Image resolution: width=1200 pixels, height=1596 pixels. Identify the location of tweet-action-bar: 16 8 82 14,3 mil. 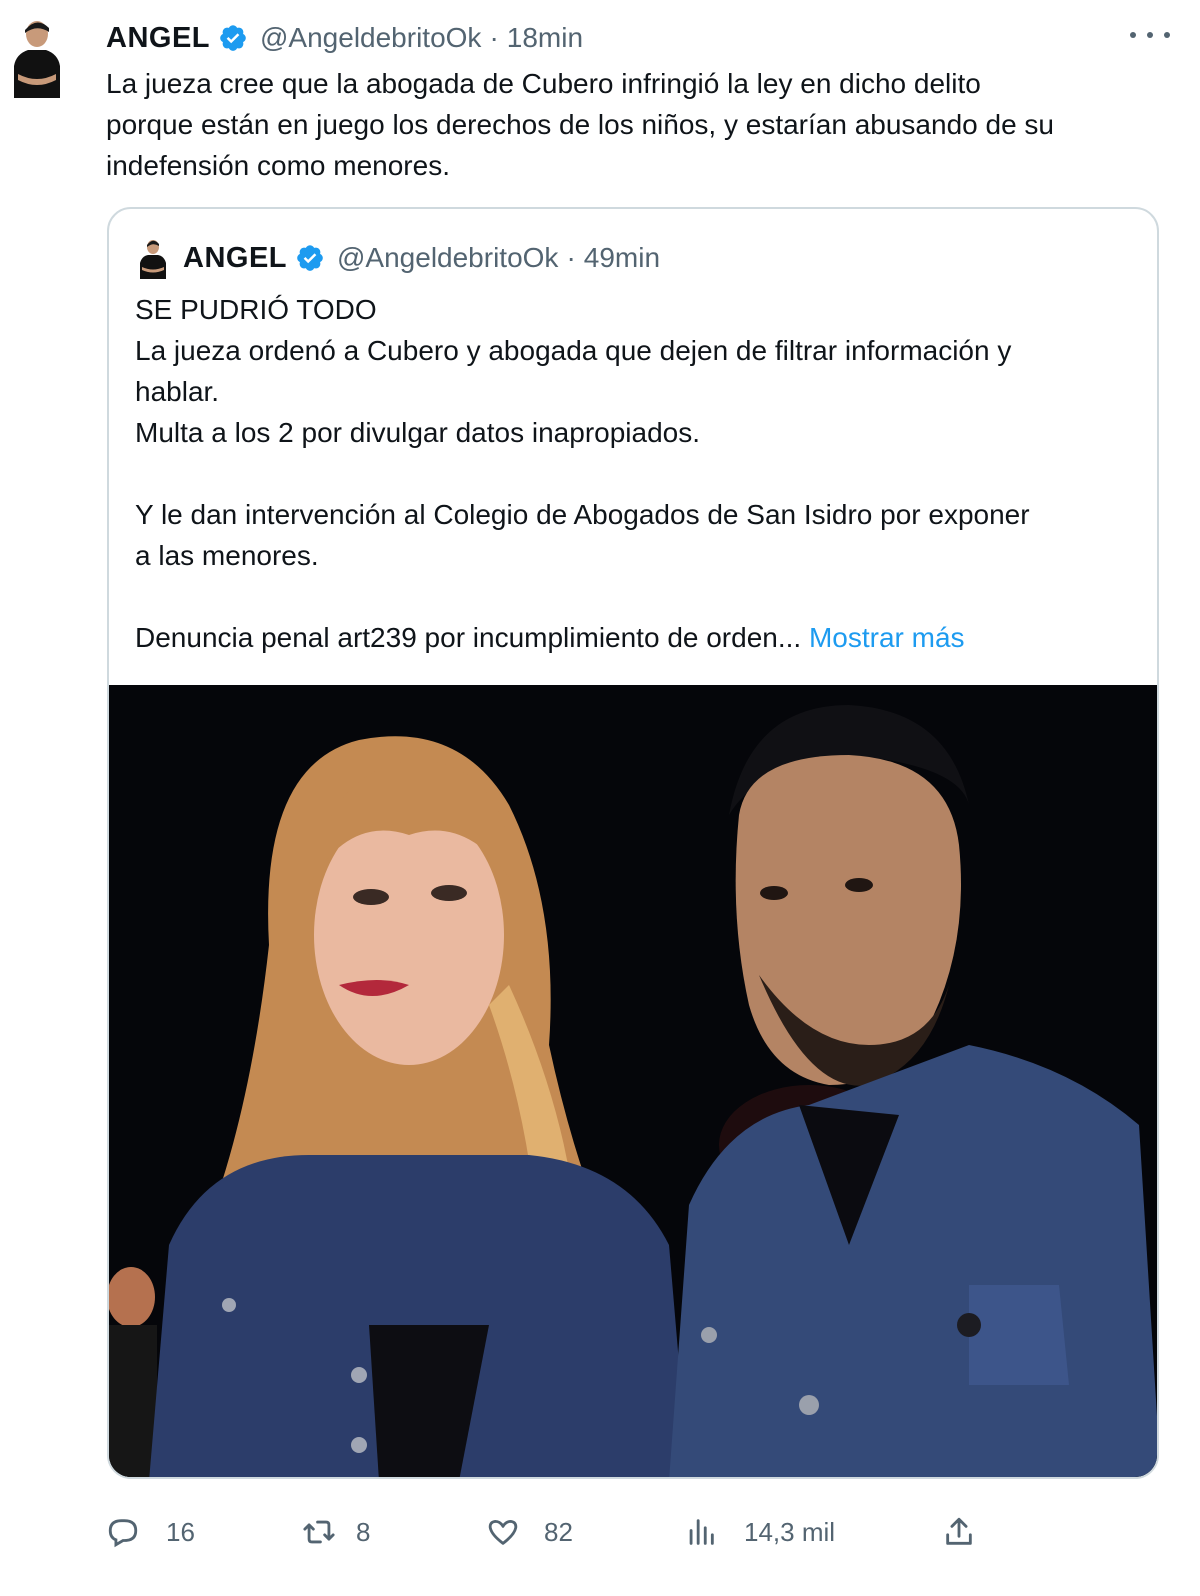
(546, 1532).